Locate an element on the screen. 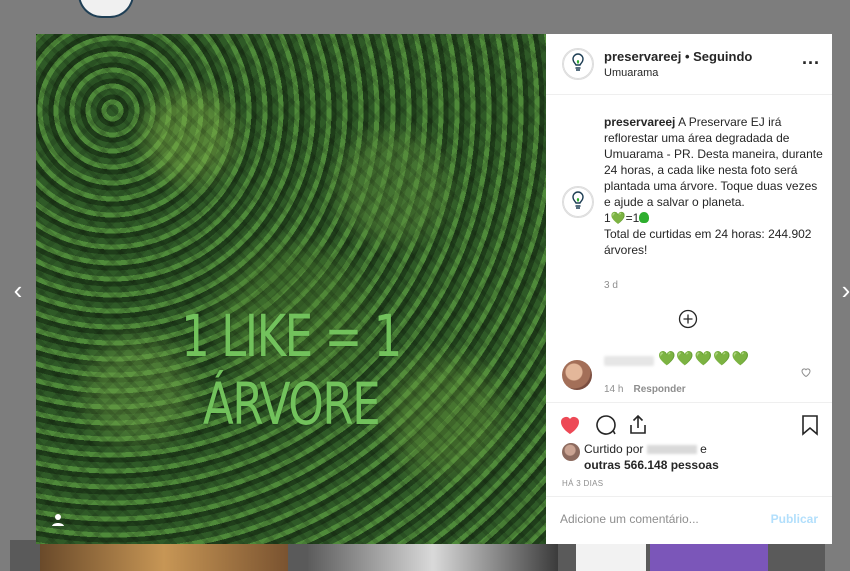 Image resolution: width=850 pixels, height=571 pixels. liked-by-prefix: Curtido por is located at coordinates (614, 449).